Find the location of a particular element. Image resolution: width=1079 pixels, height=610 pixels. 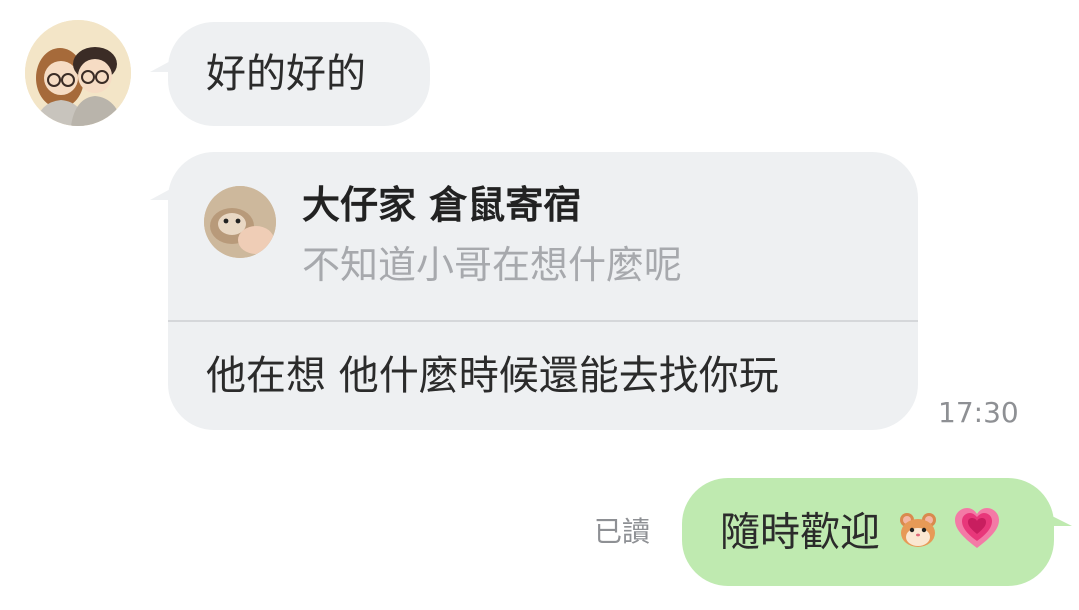

message-timestamp: 17:30 is located at coordinates (978, 412).